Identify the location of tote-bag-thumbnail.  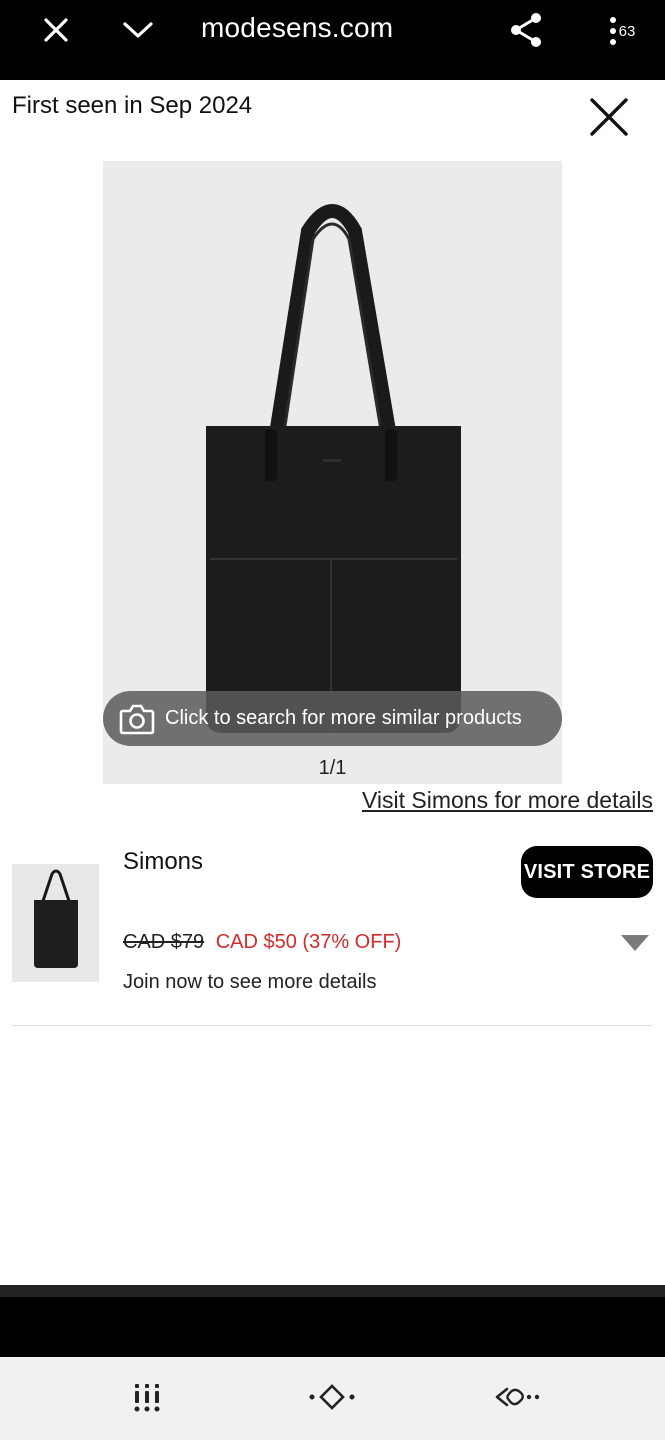
(56, 918).